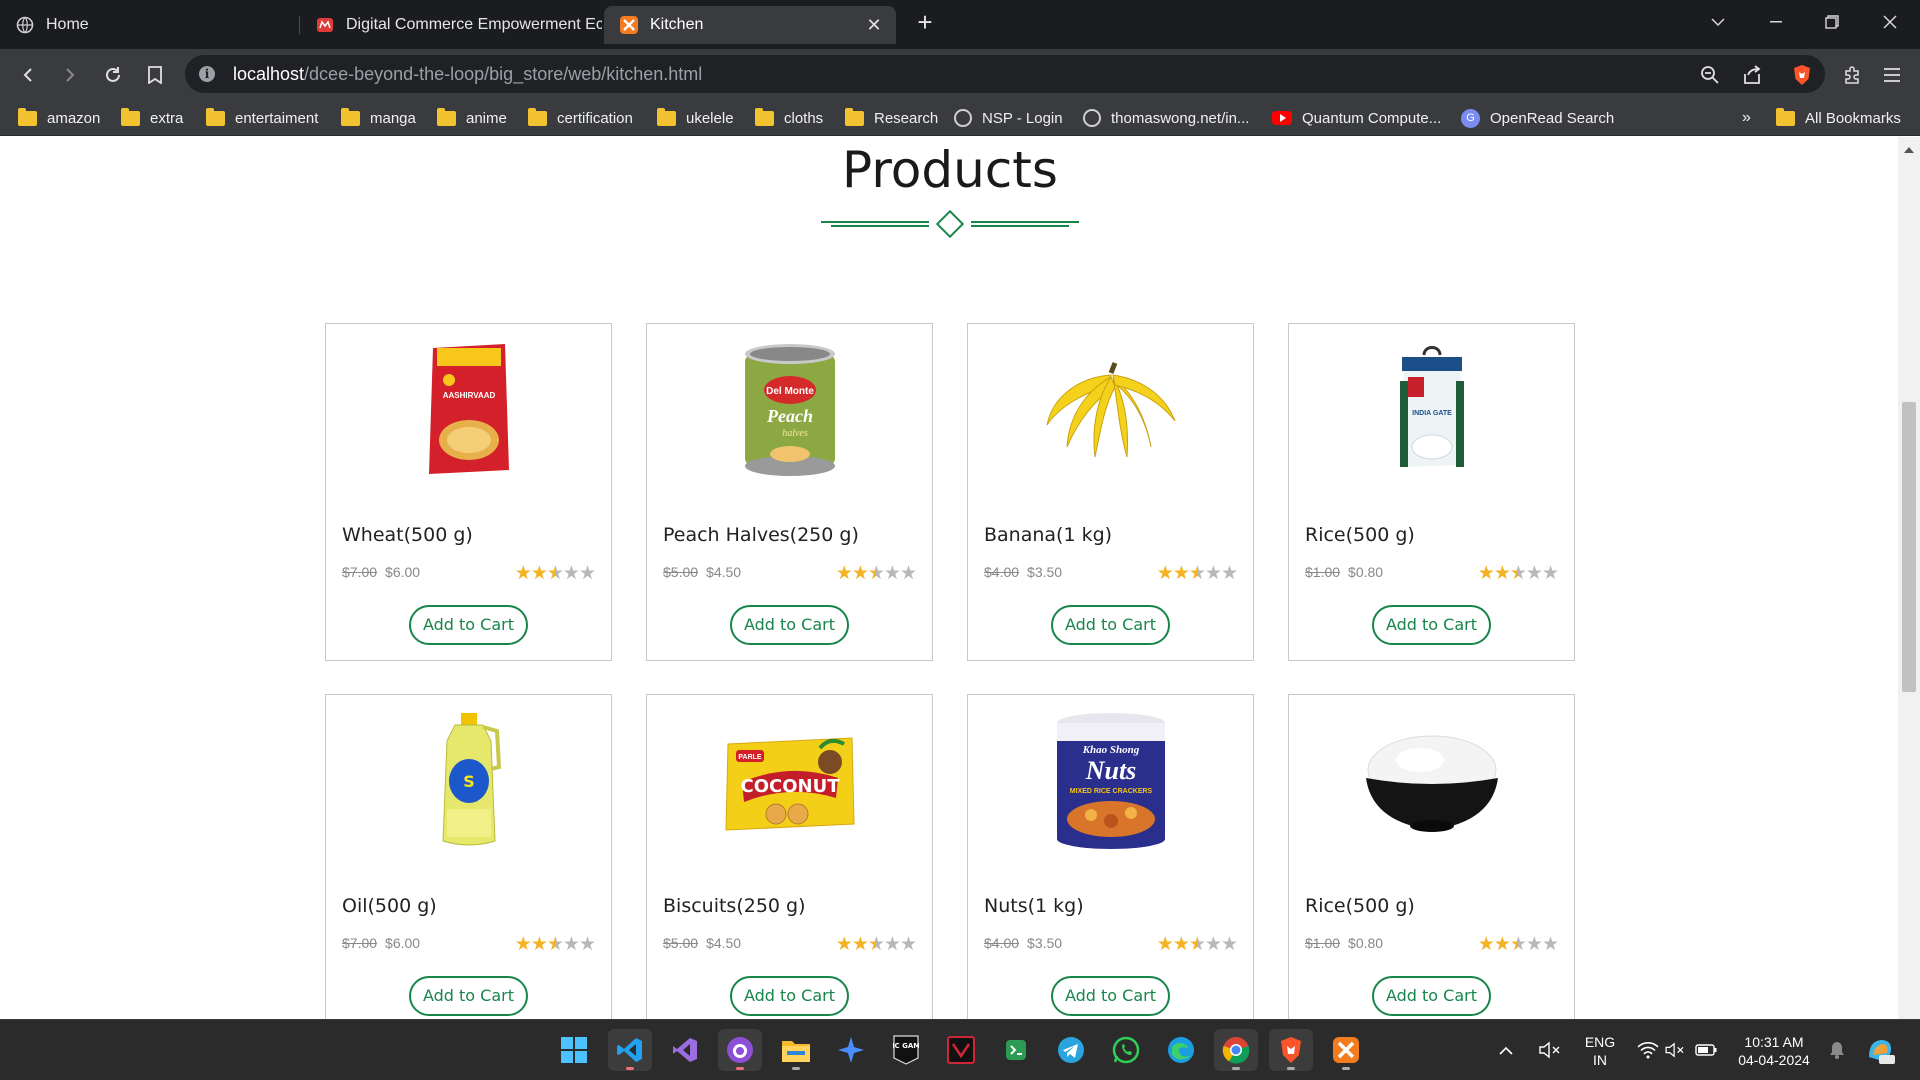 Image resolution: width=1920 pixels, height=1080 pixels. Describe the element at coordinates (906, 1050) in the screenshot. I see `epic-games-icon: EPIC GAMES` at that location.